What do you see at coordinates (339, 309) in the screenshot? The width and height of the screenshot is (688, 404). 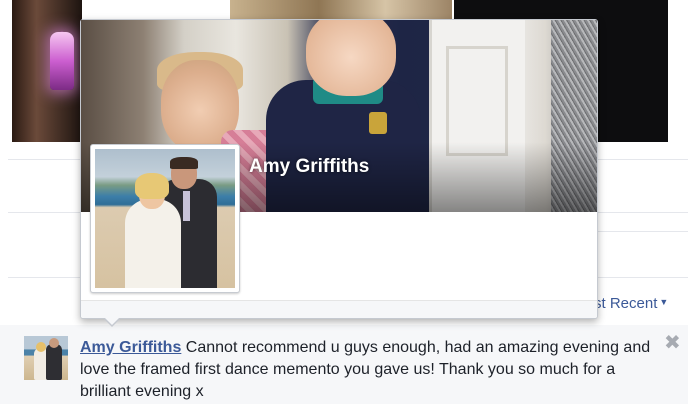 I see `hovercard-footer` at bounding box center [339, 309].